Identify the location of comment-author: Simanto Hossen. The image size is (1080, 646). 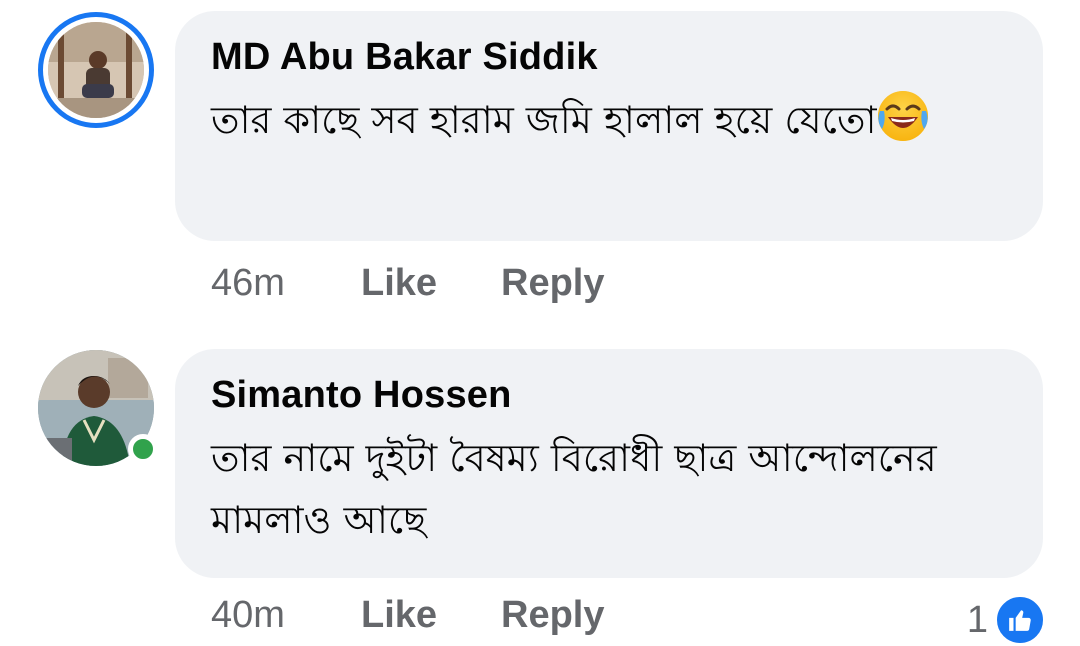
(609, 395).